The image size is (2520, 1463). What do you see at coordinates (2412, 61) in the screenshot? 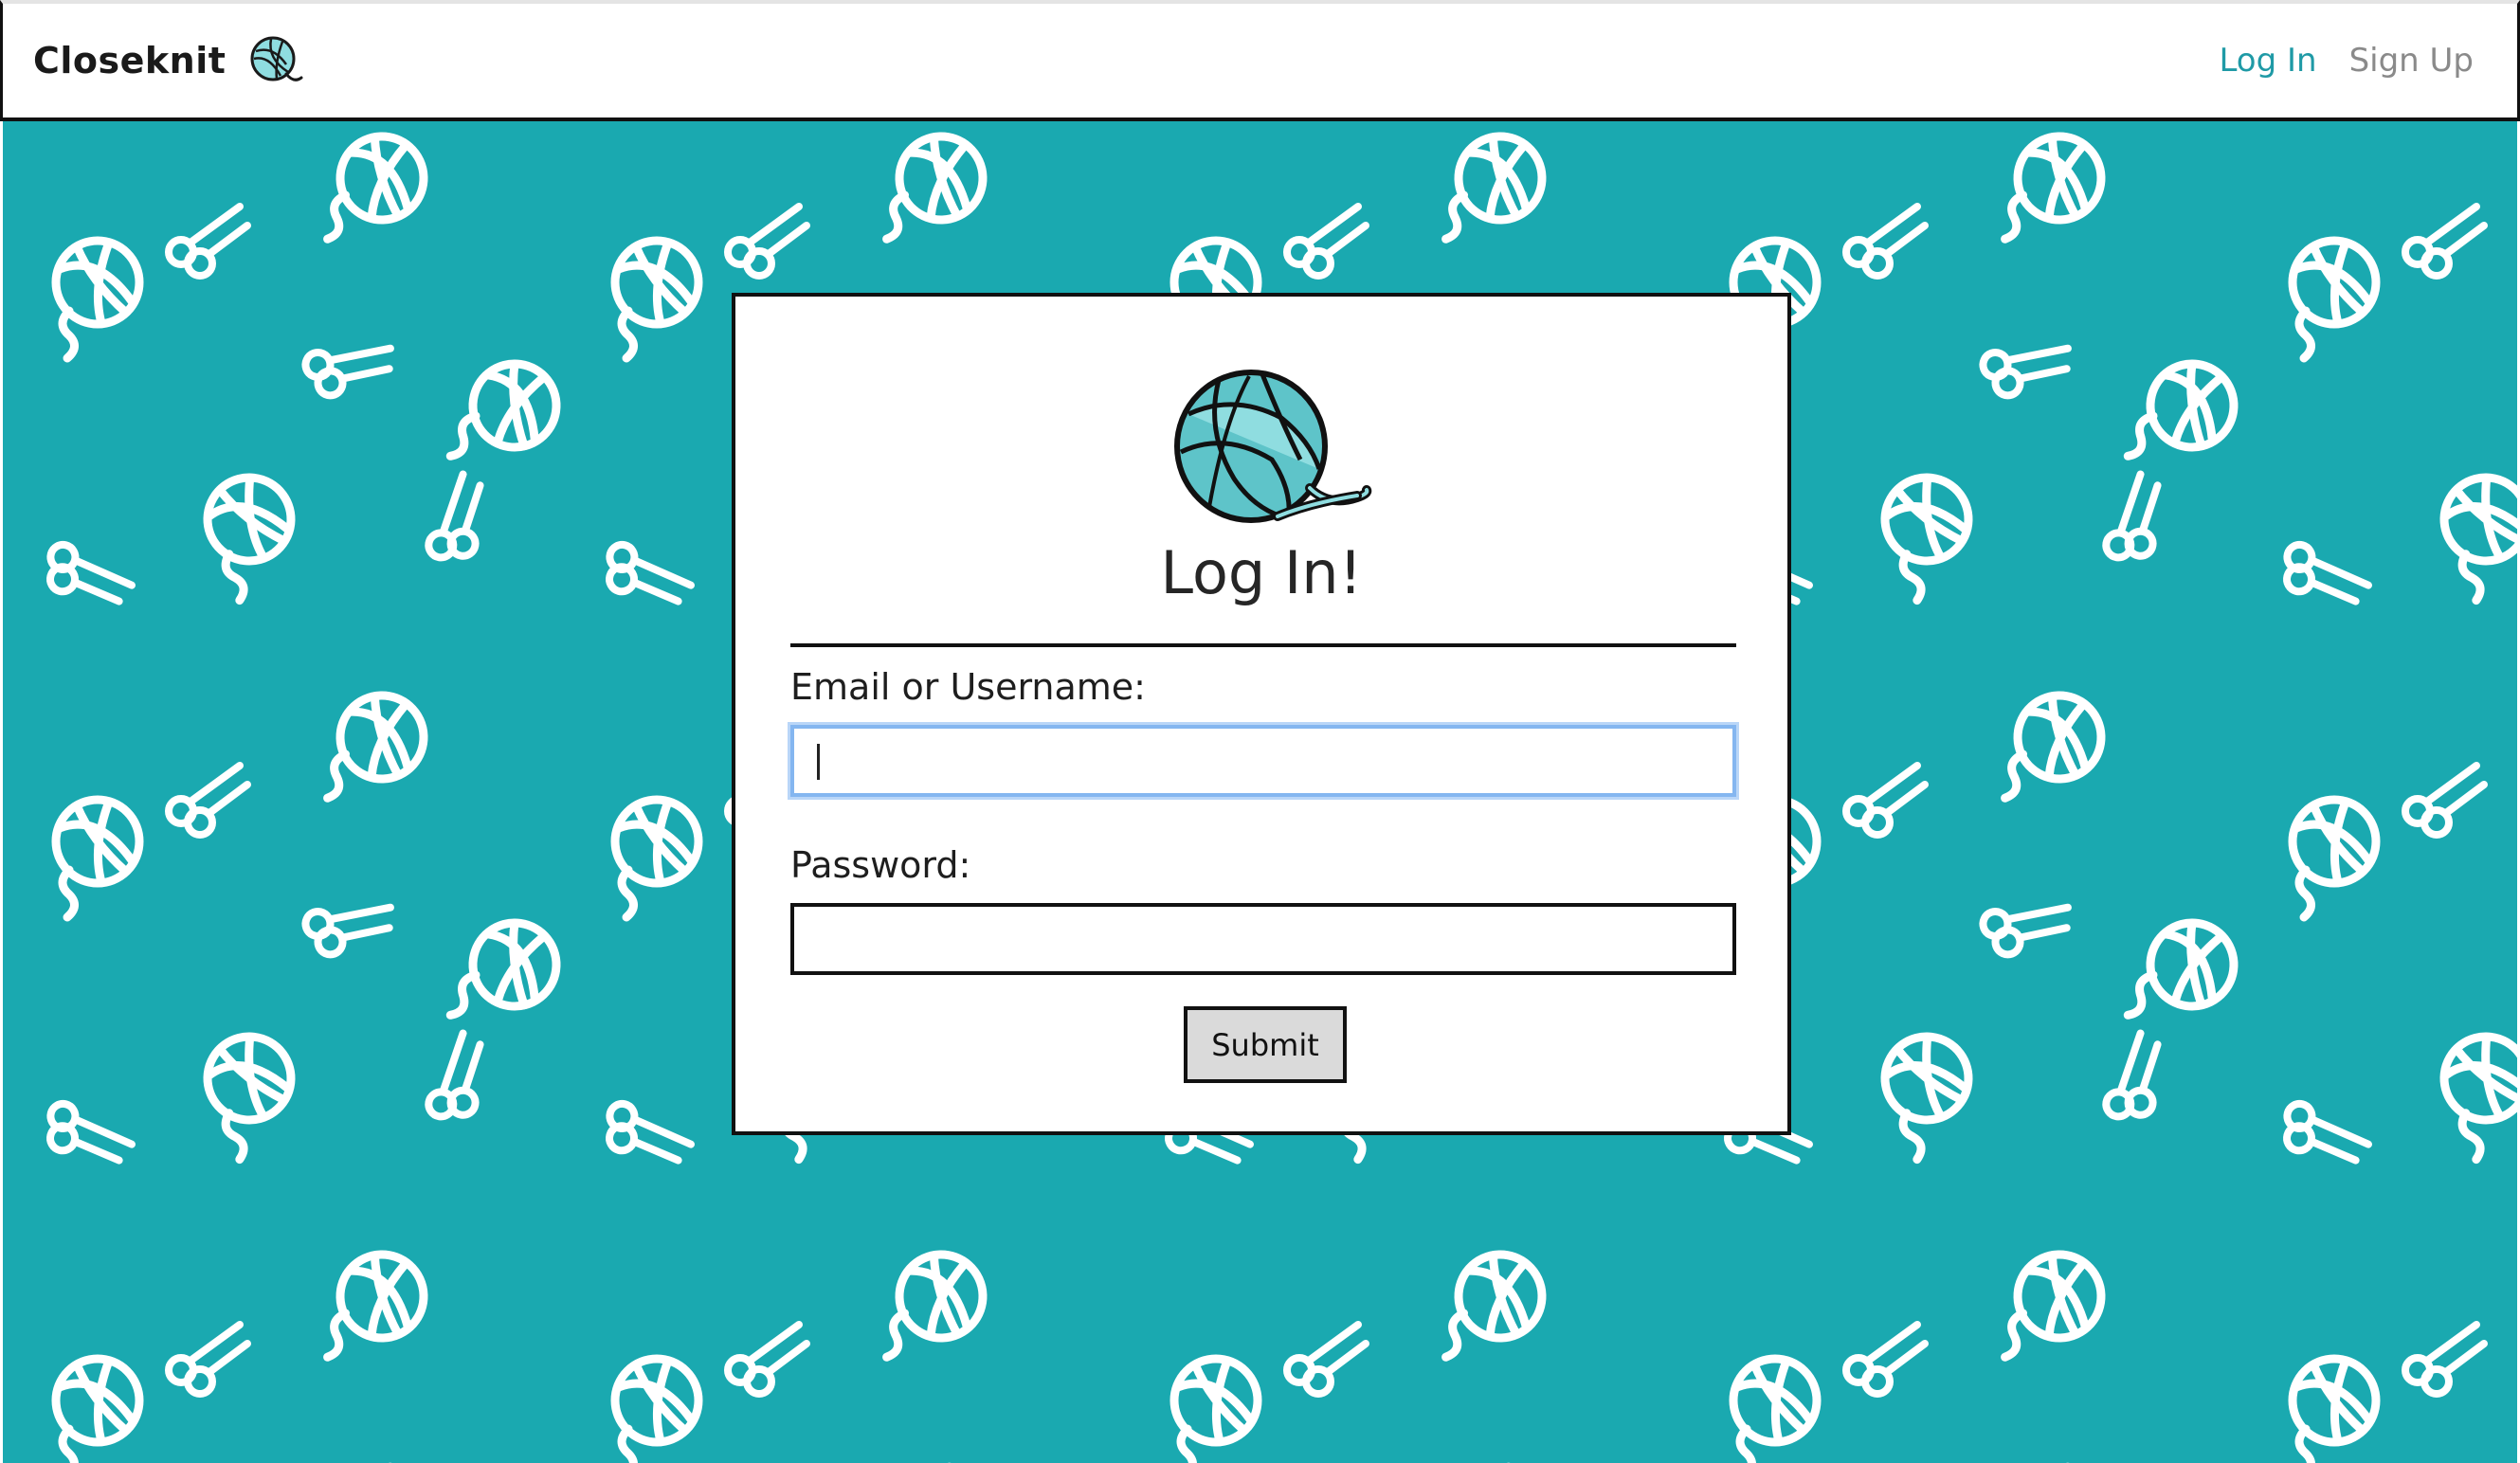
I see `nav-signup-link: Sign Up` at bounding box center [2412, 61].